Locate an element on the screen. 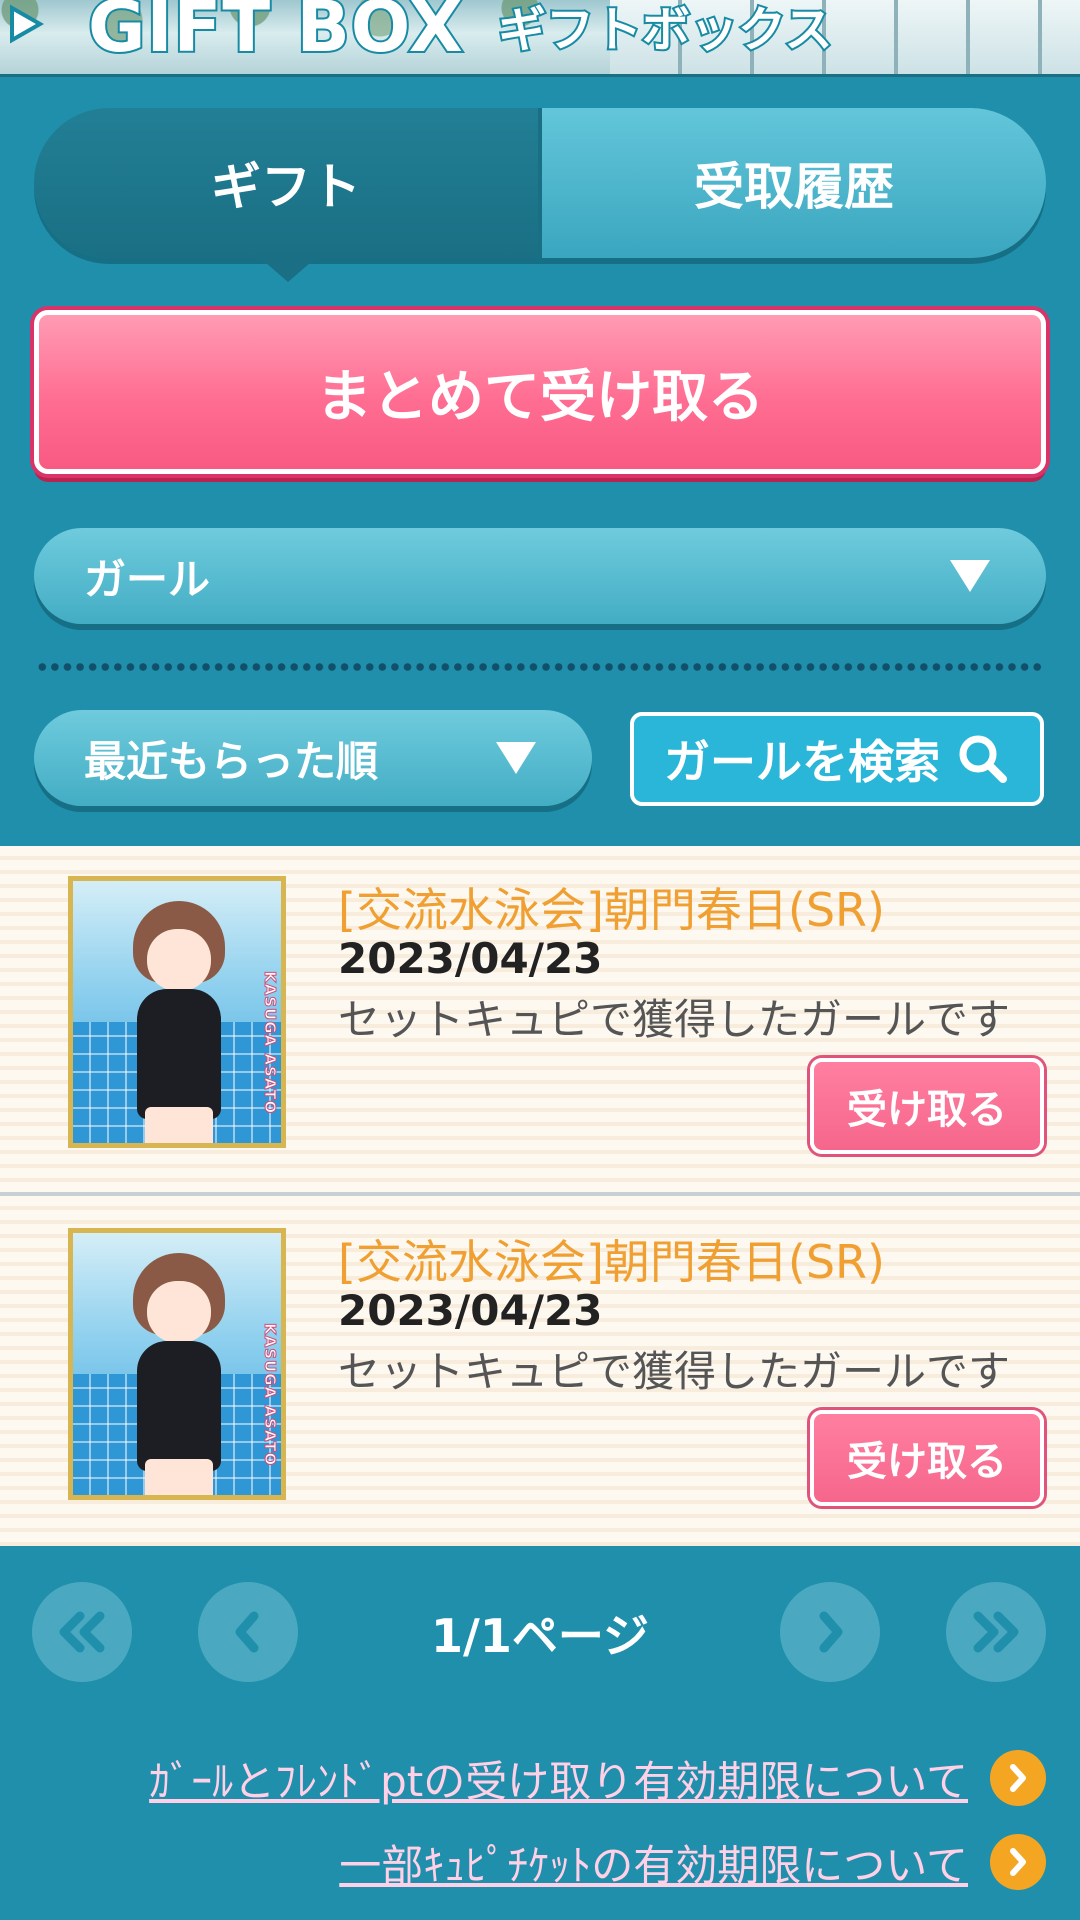  prev-page-icon is located at coordinates (247, 1632).